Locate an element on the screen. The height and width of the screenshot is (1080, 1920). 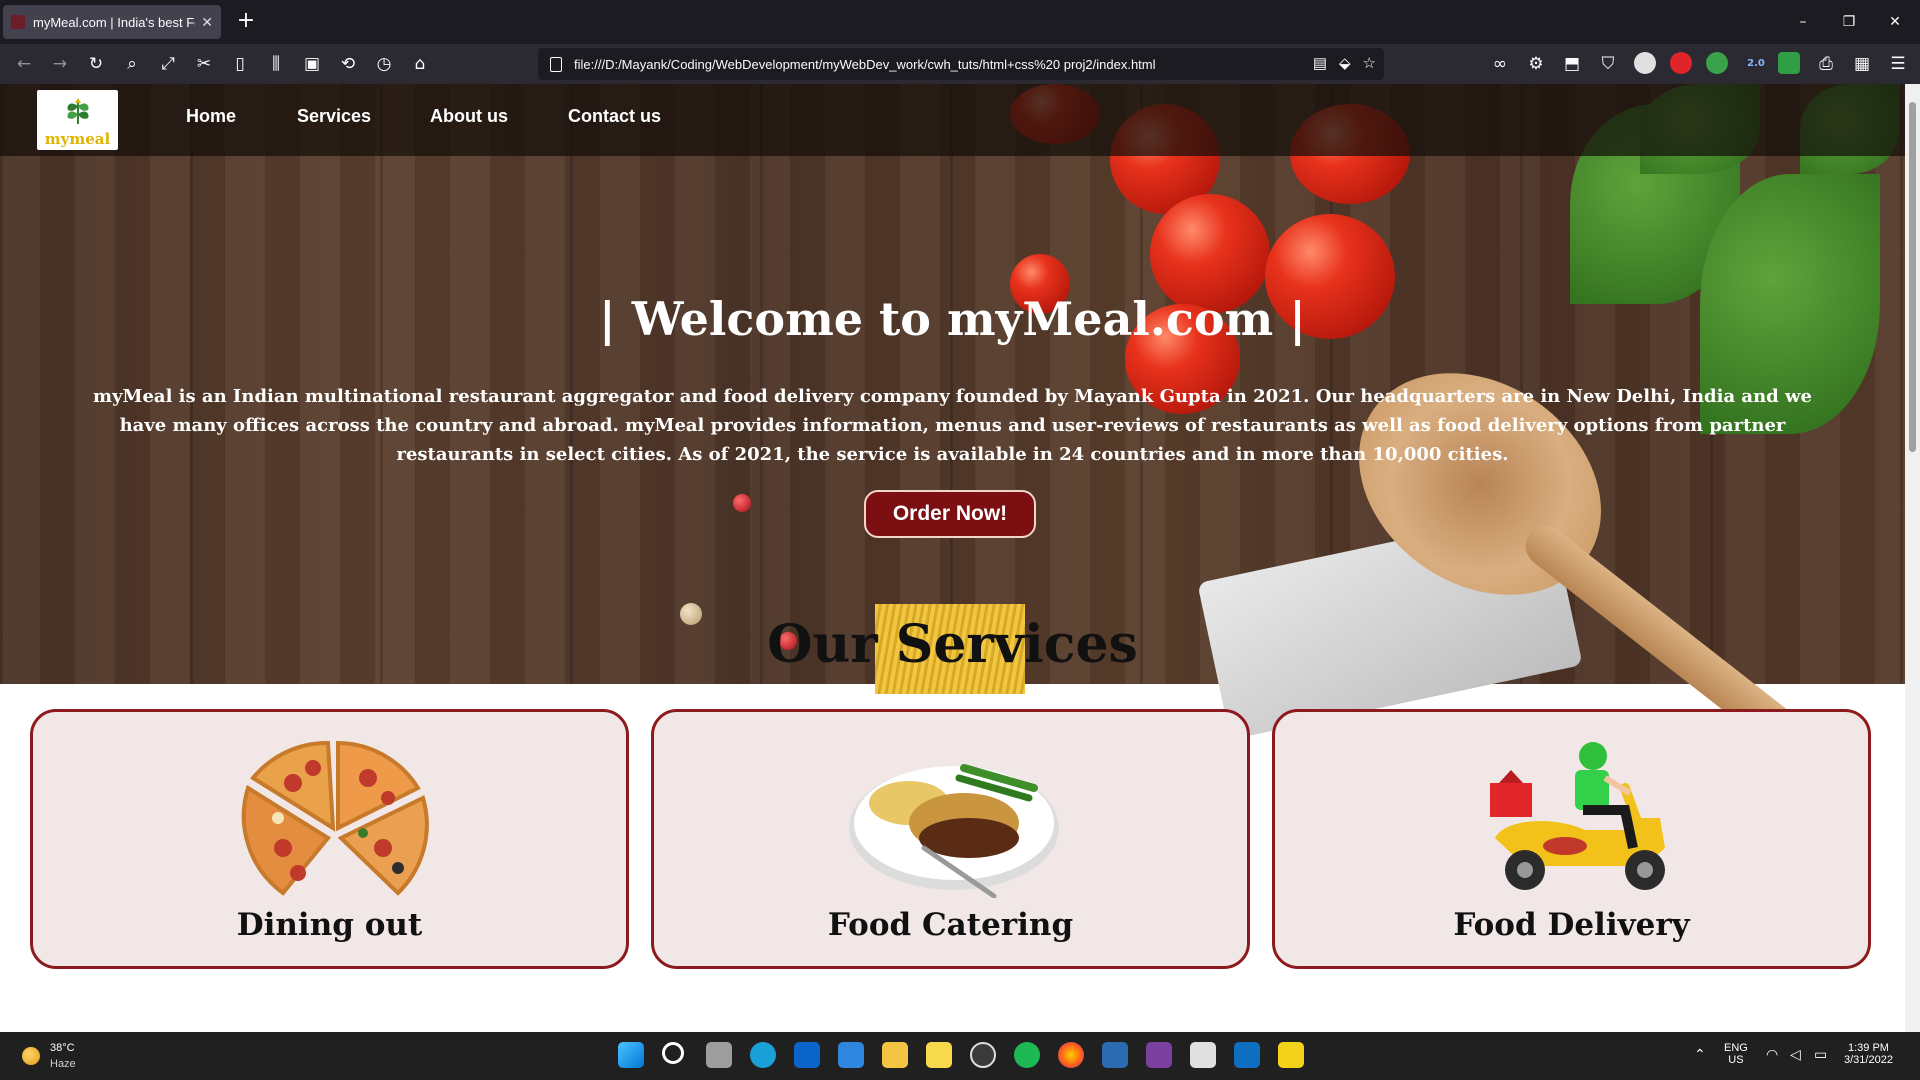
hero-title: | Welcome to myMeal.com | is located at coordinates (952, 319).